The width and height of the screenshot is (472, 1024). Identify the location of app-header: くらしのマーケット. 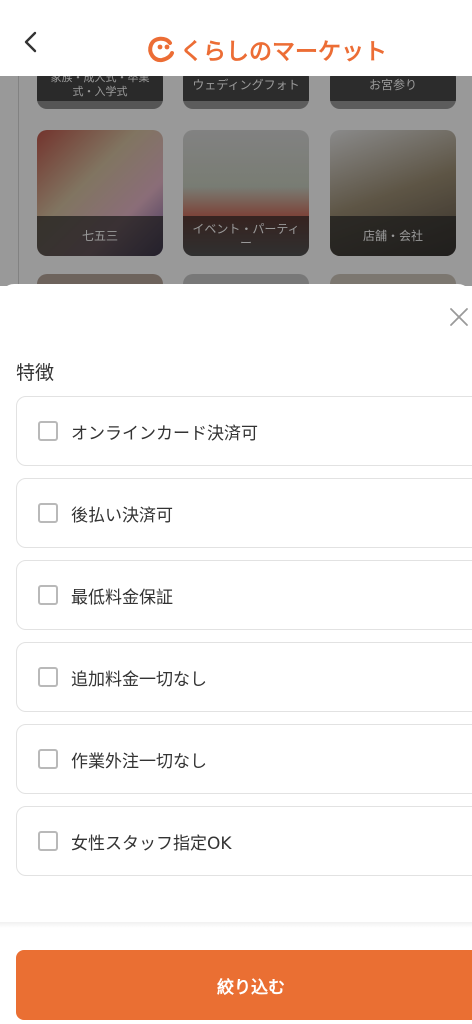
(236, 38).